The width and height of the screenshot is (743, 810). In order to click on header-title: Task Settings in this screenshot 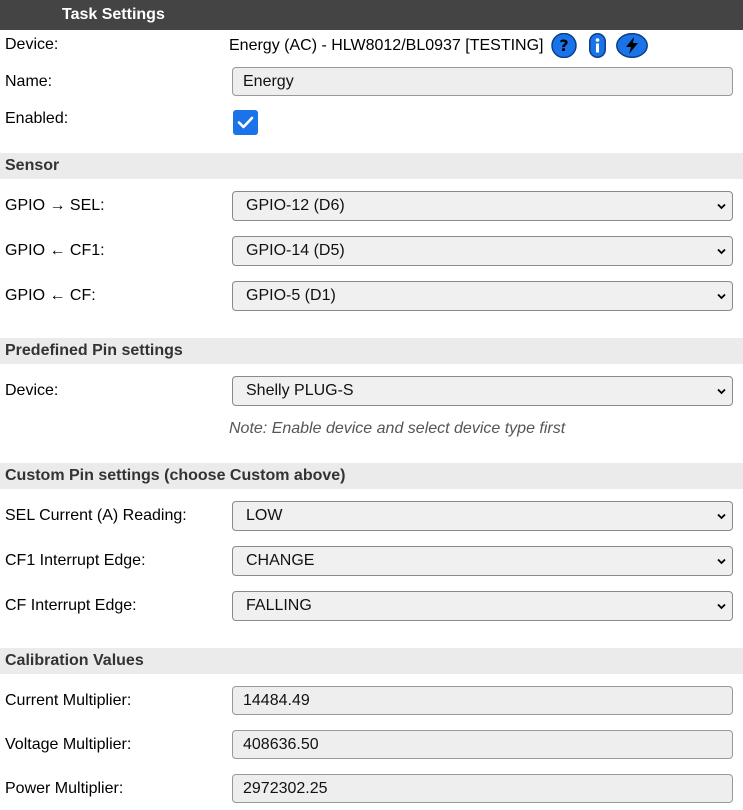, I will do `click(113, 14)`.